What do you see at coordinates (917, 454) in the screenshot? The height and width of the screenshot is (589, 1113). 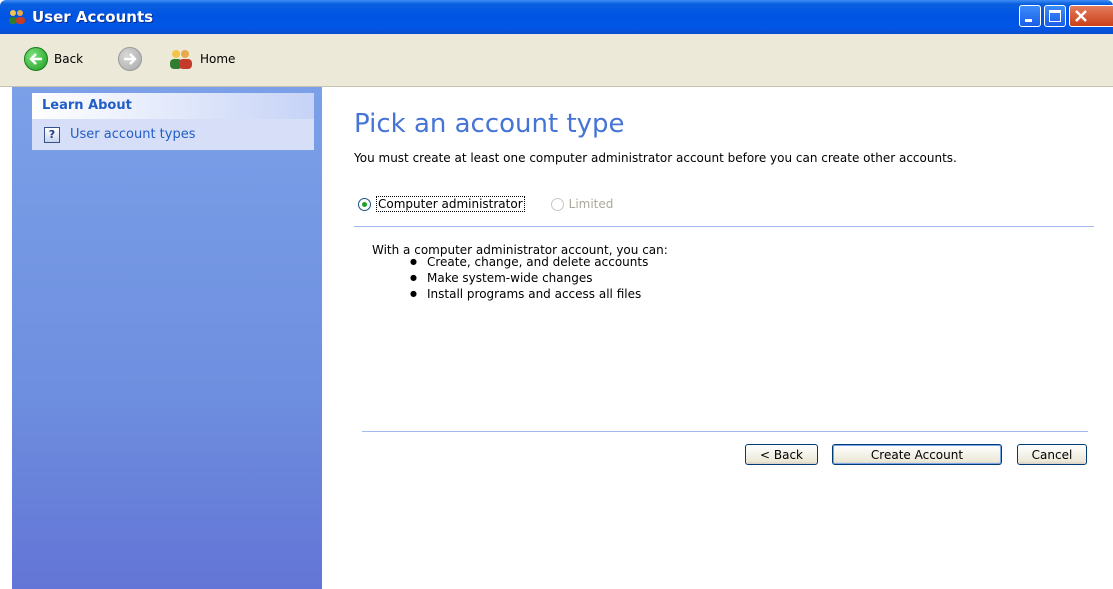 I see `create-account-button: Create Account` at bounding box center [917, 454].